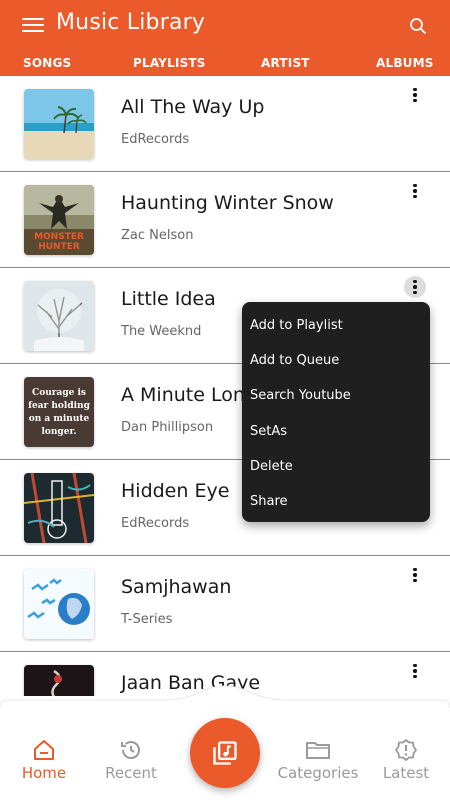 This screenshot has width=450, height=800. Describe the element at coordinates (405, 63) in the screenshot. I see `tab-albums: ALBUMS` at that location.